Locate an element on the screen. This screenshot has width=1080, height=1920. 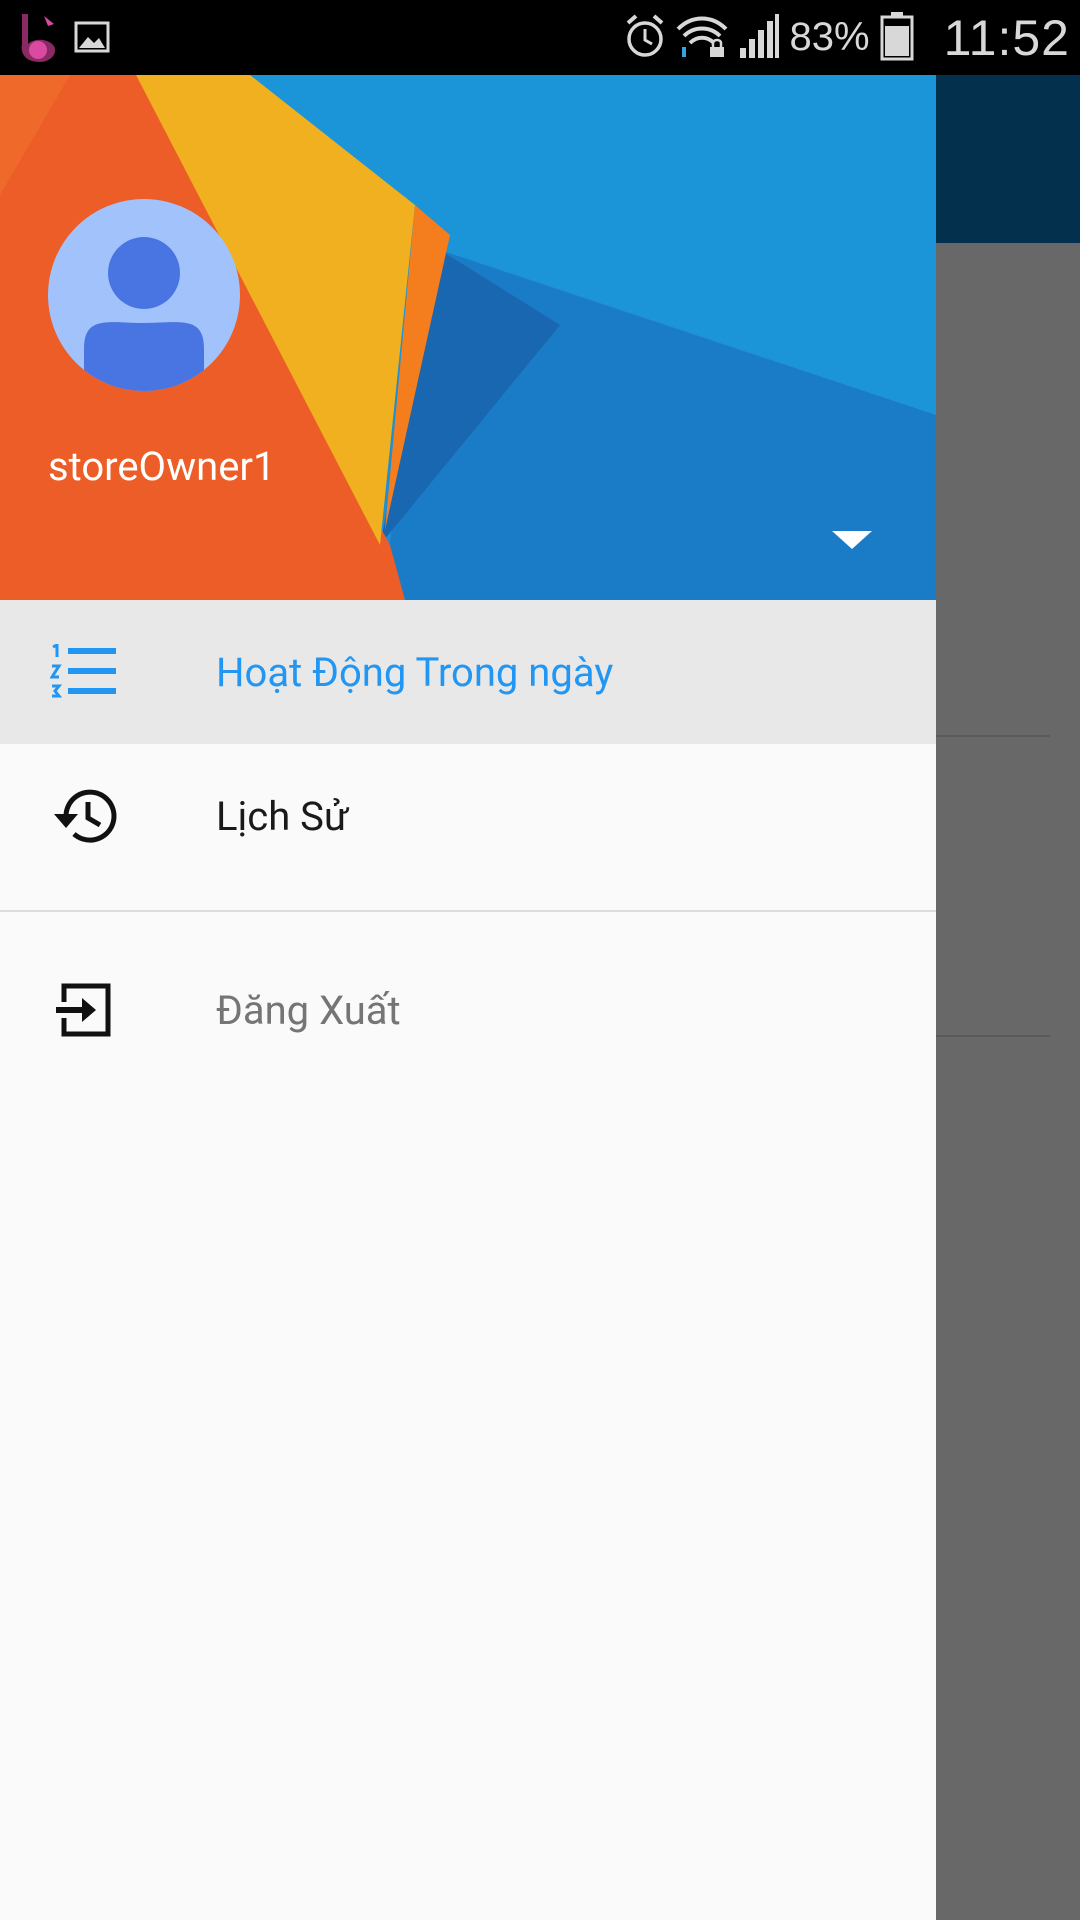
gallery-icon is located at coordinates (92, 39).